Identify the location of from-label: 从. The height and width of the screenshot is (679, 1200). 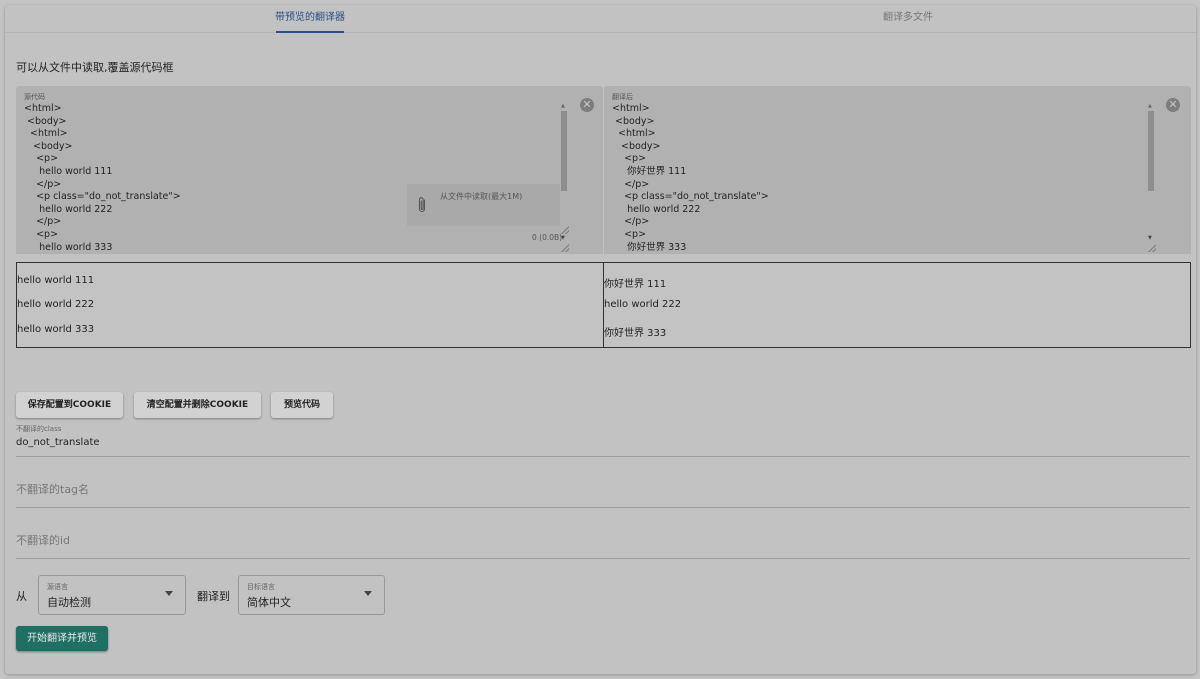
(21, 596).